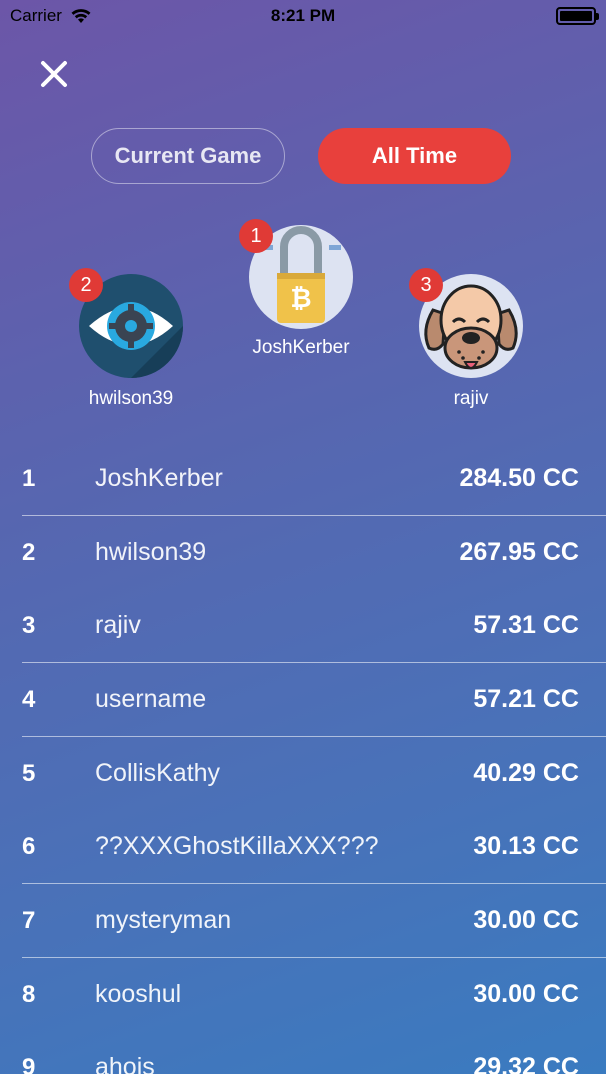 This screenshot has height=1074, width=606. I want to click on row-username: mysteryman, so click(163, 920).